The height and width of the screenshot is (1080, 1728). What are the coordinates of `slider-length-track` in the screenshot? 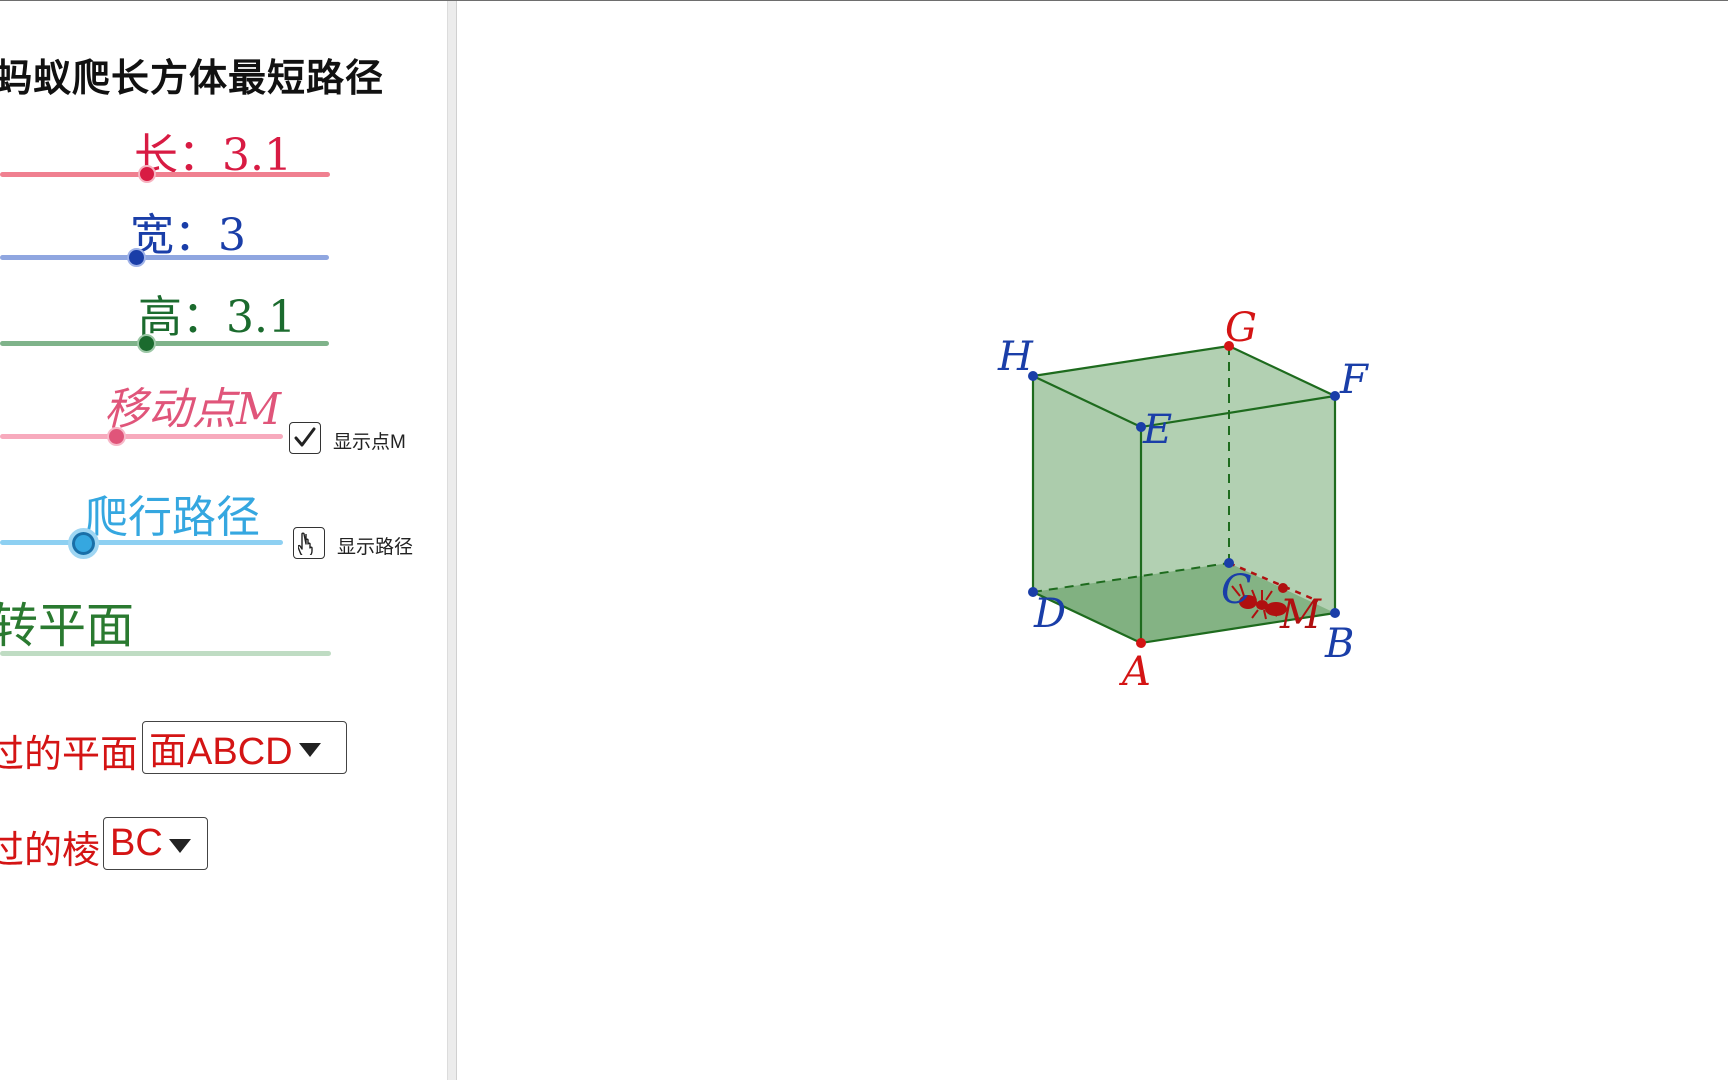 It's located at (165, 174).